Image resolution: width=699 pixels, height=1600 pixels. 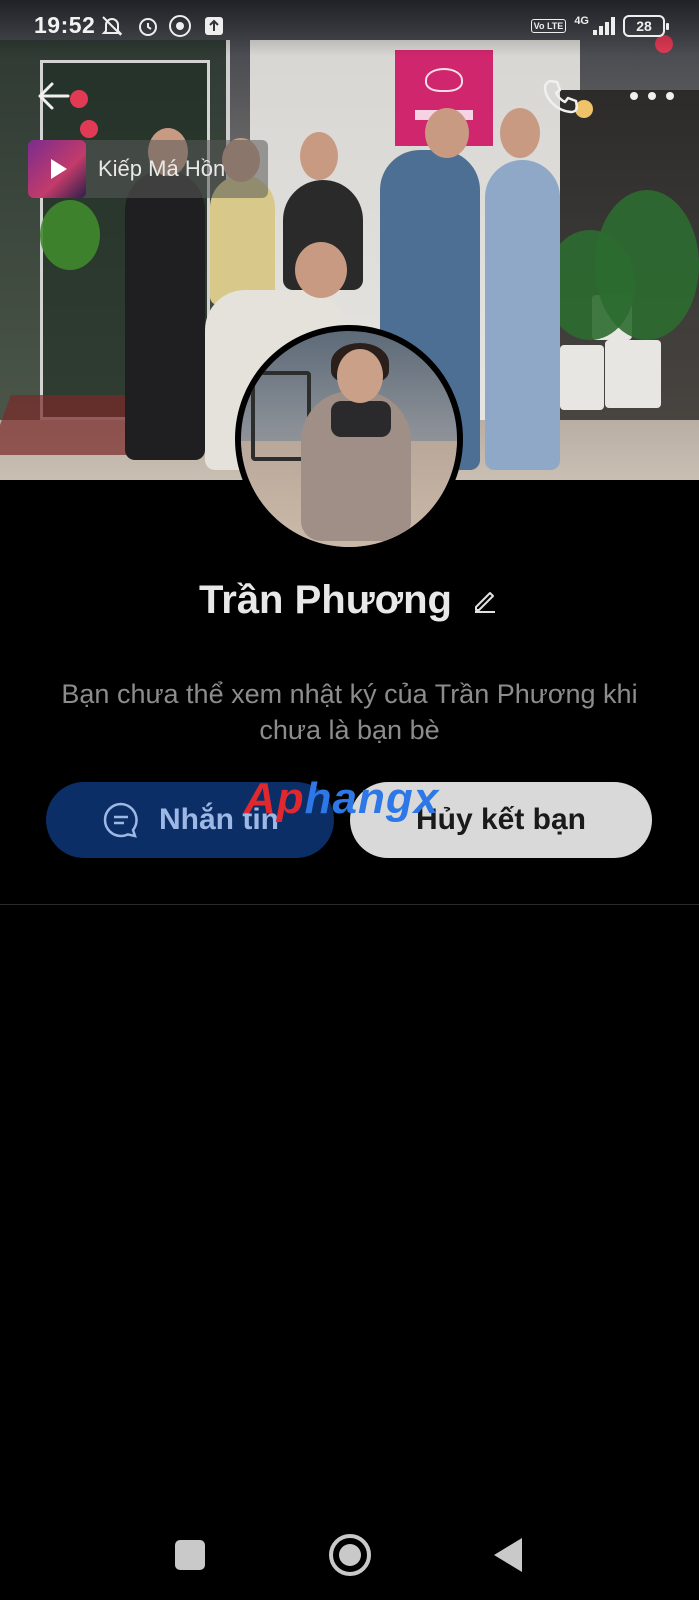 I want to click on music-thumbnail, so click(x=57, y=169).